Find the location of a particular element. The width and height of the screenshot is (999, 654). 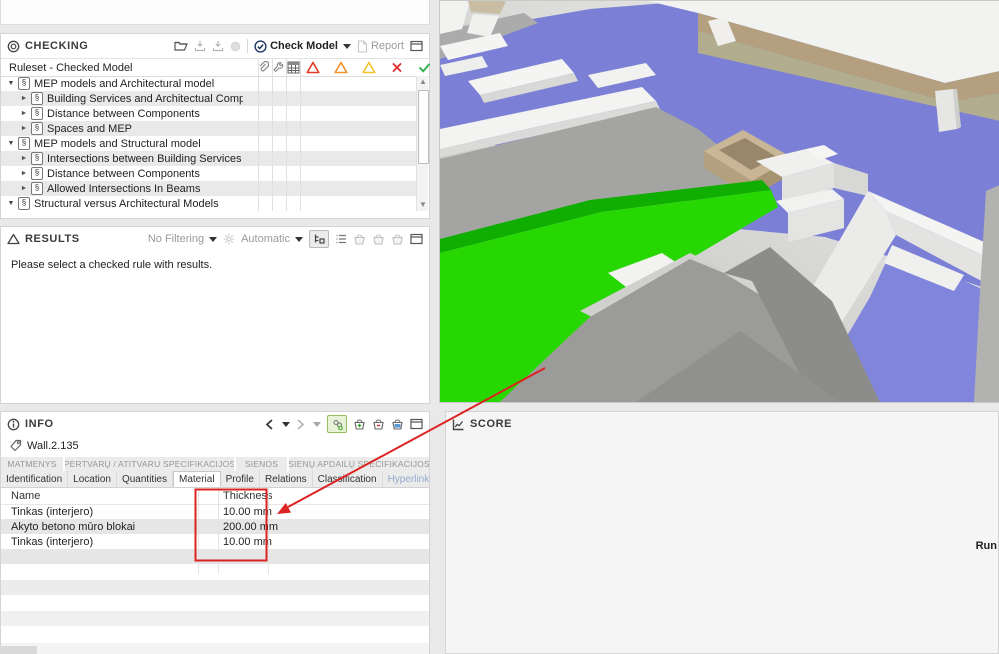

tree-scrollbar: ▲ ▼ is located at coordinates (422, 143).